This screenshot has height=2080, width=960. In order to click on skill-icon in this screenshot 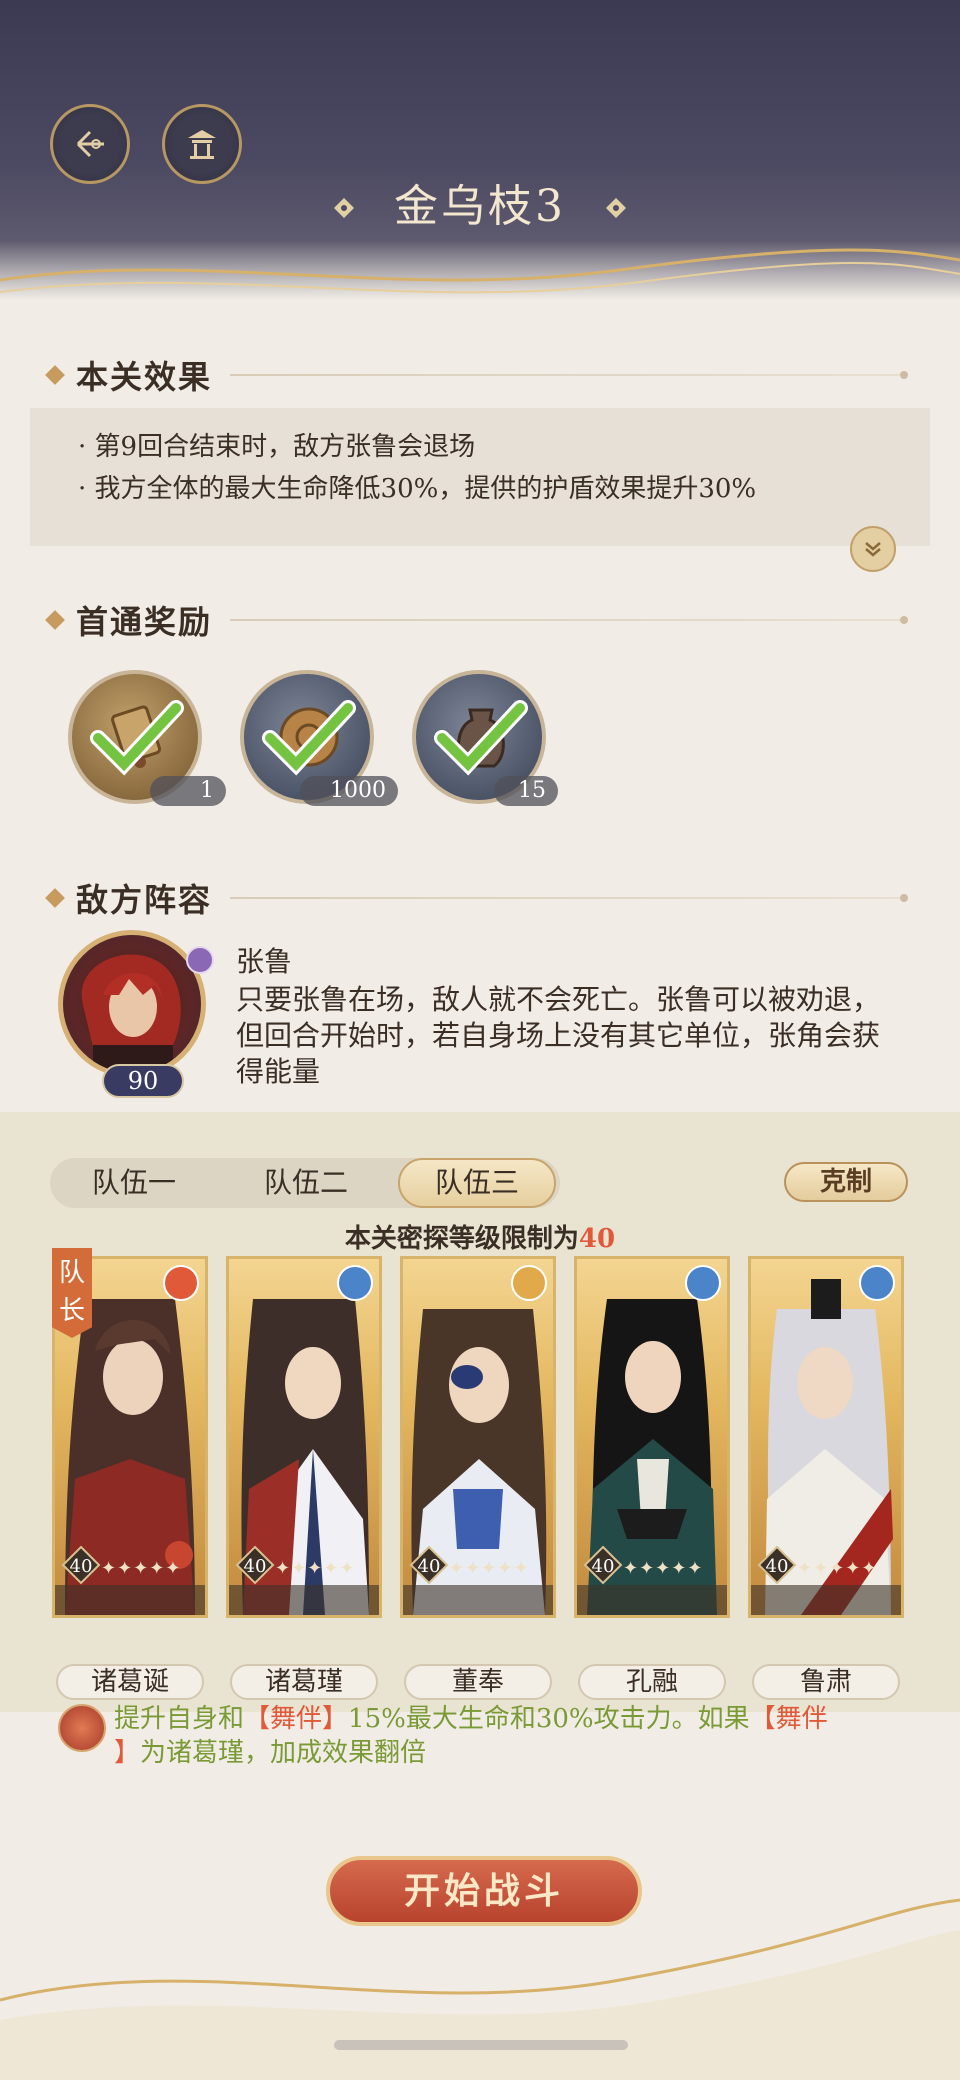, I will do `click(82, 1728)`.